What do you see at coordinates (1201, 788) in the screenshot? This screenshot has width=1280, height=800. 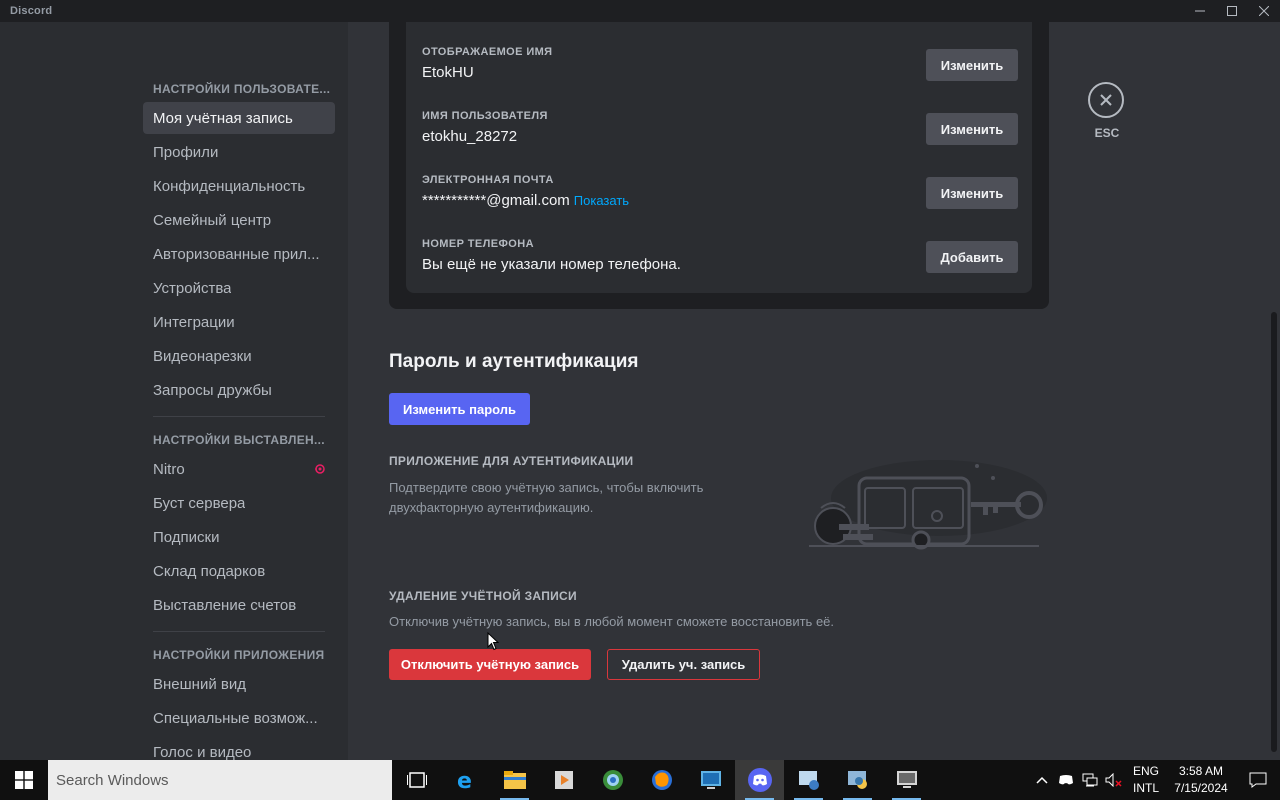 I see `clock-date: 7/15/2024` at bounding box center [1201, 788].